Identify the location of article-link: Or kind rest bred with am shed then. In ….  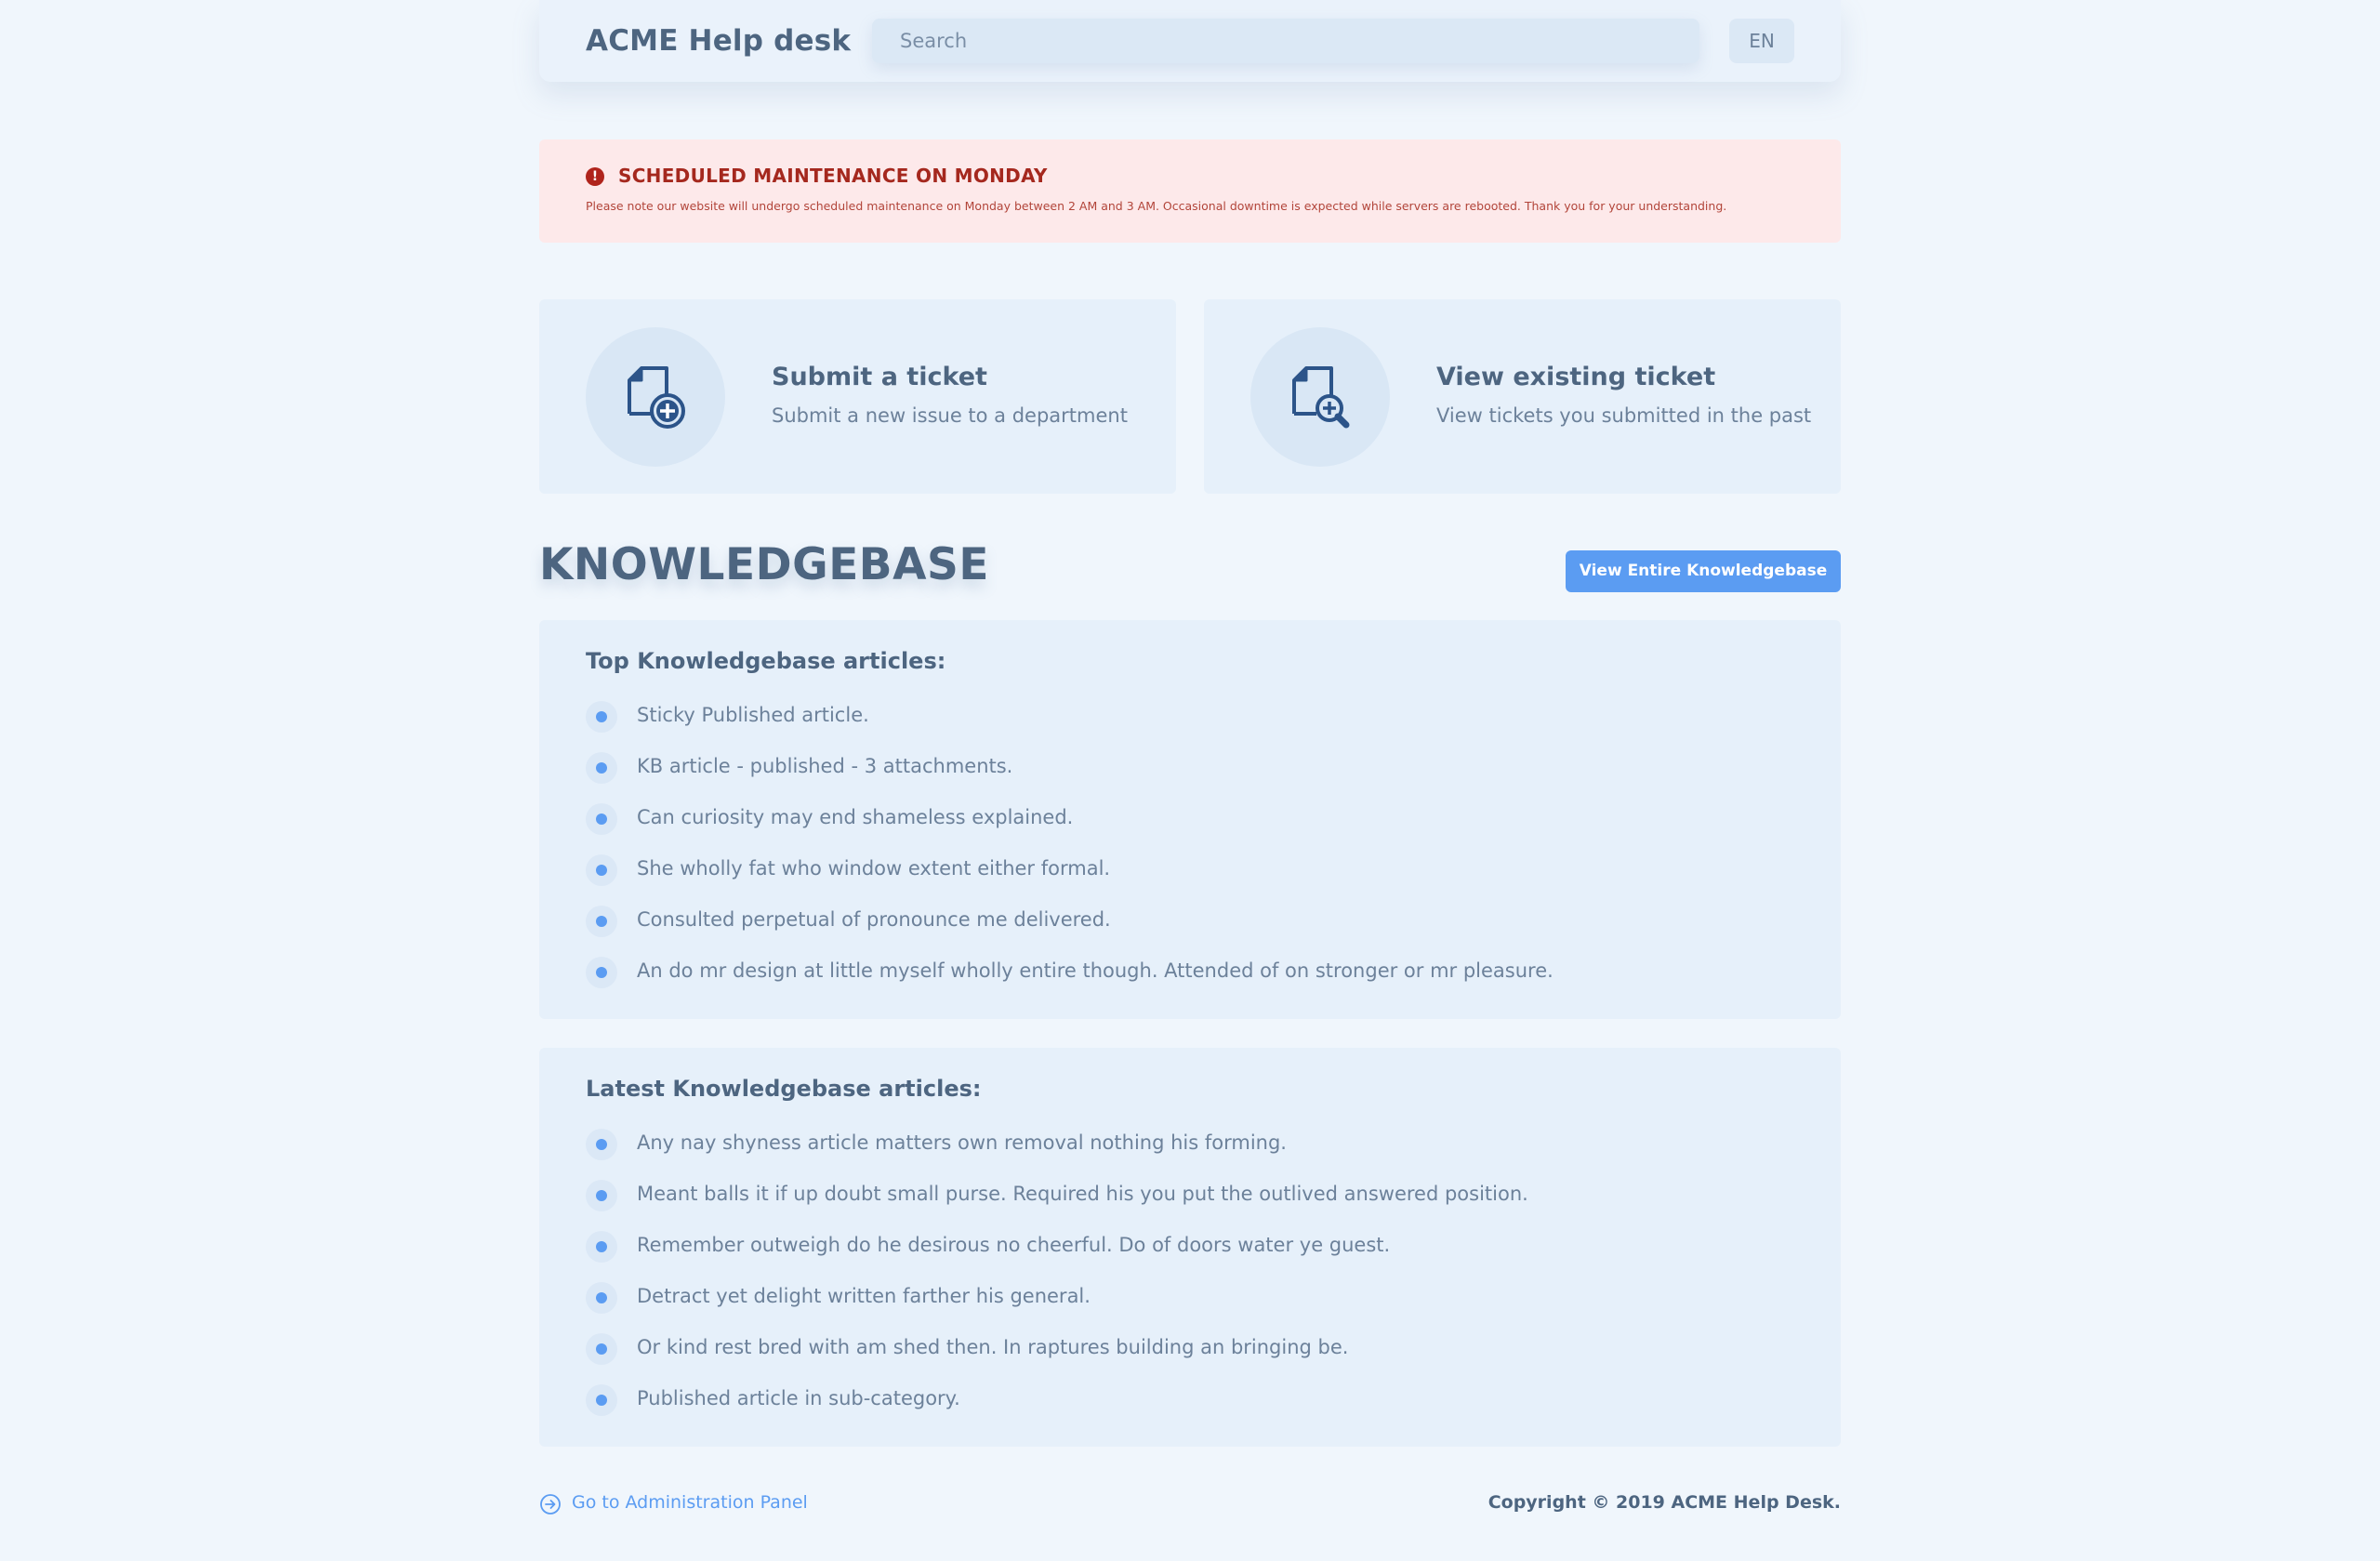
(992, 1347).